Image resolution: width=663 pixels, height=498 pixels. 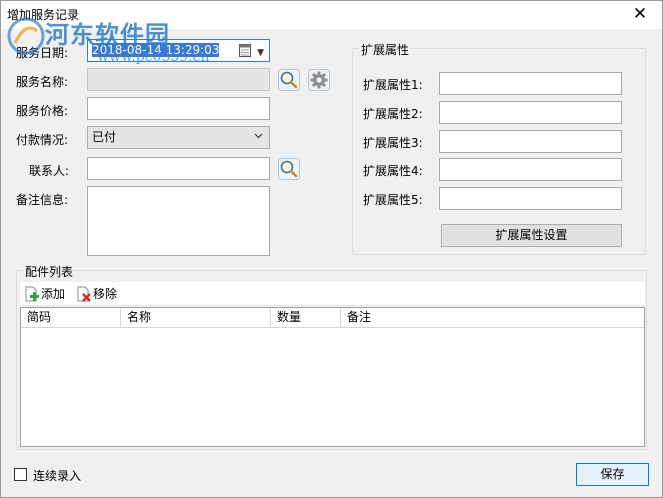 What do you see at coordinates (178, 137) in the screenshot?
I see `payment-status-select: 已付` at bounding box center [178, 137].